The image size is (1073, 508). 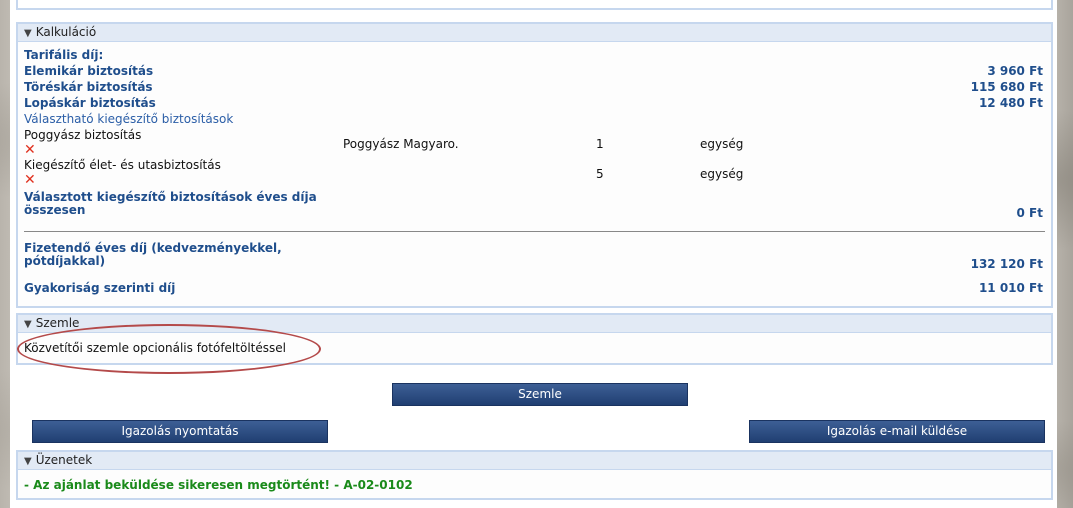 What do you see at coordinates (600, 144) in the screenshot?
I see `extra-qty: 1` at bounding box center [600, 144].